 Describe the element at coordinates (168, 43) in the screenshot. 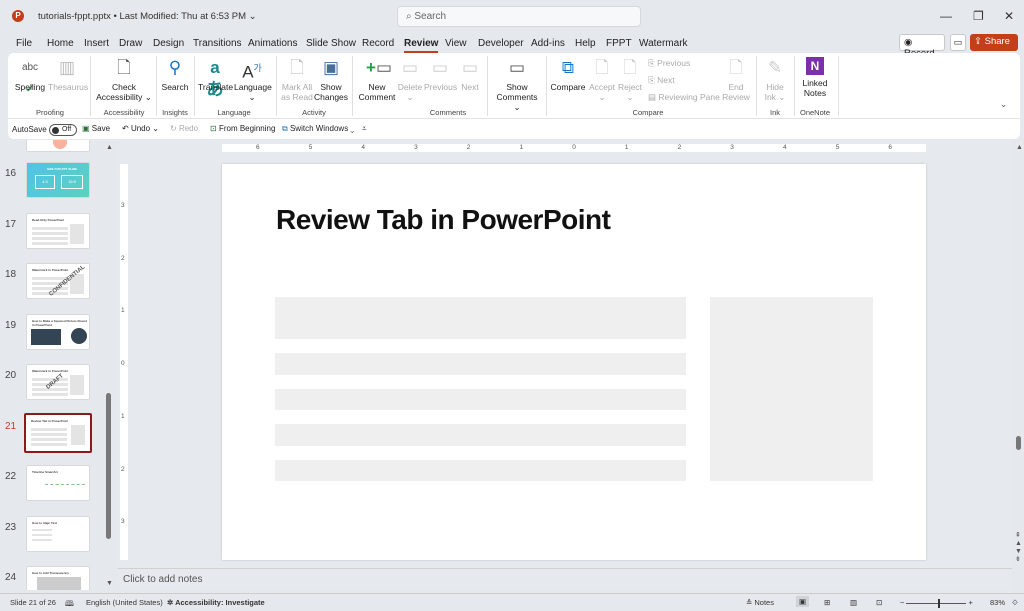

I see `tab-design: Design` at that location.